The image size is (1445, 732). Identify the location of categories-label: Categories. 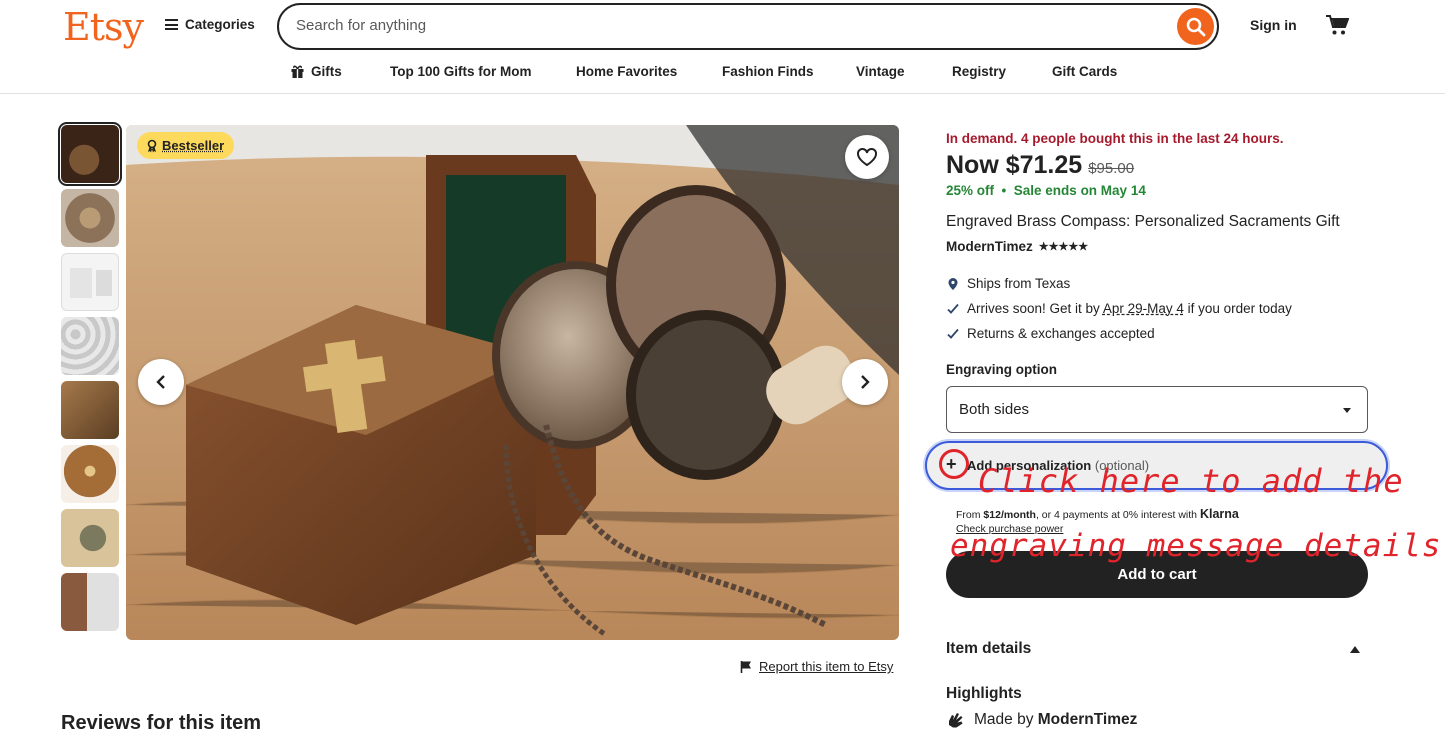
(220, 24).